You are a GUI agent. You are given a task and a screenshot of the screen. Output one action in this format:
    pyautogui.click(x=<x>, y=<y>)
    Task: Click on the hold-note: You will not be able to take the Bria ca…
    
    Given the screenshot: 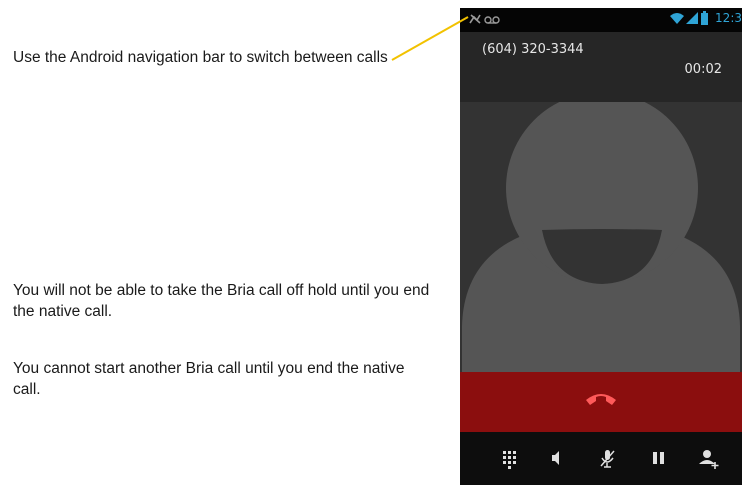 What is the action you would take?
    pyautogui.click(x=221, y=301)
    